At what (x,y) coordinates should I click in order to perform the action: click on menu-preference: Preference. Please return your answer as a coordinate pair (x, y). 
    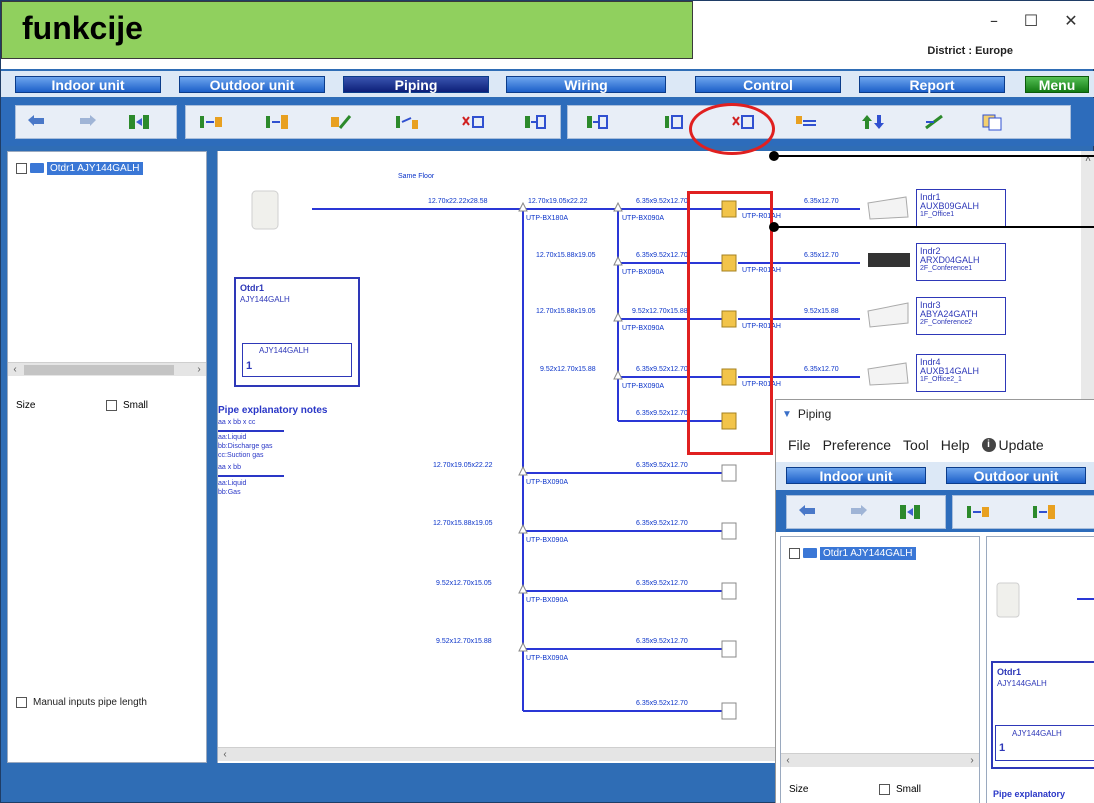
    Looking at the image, I should click on (857, 445).